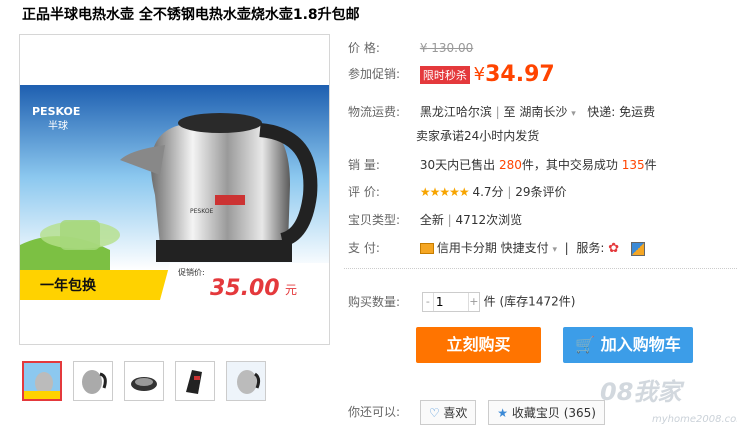 Image resolution: width=737 pixels, height=443 pixels. What do you see at coordinates (489, 220) in the screenshot?
I see `view-count: 4712次浏览` at bounding box center [489, 220].